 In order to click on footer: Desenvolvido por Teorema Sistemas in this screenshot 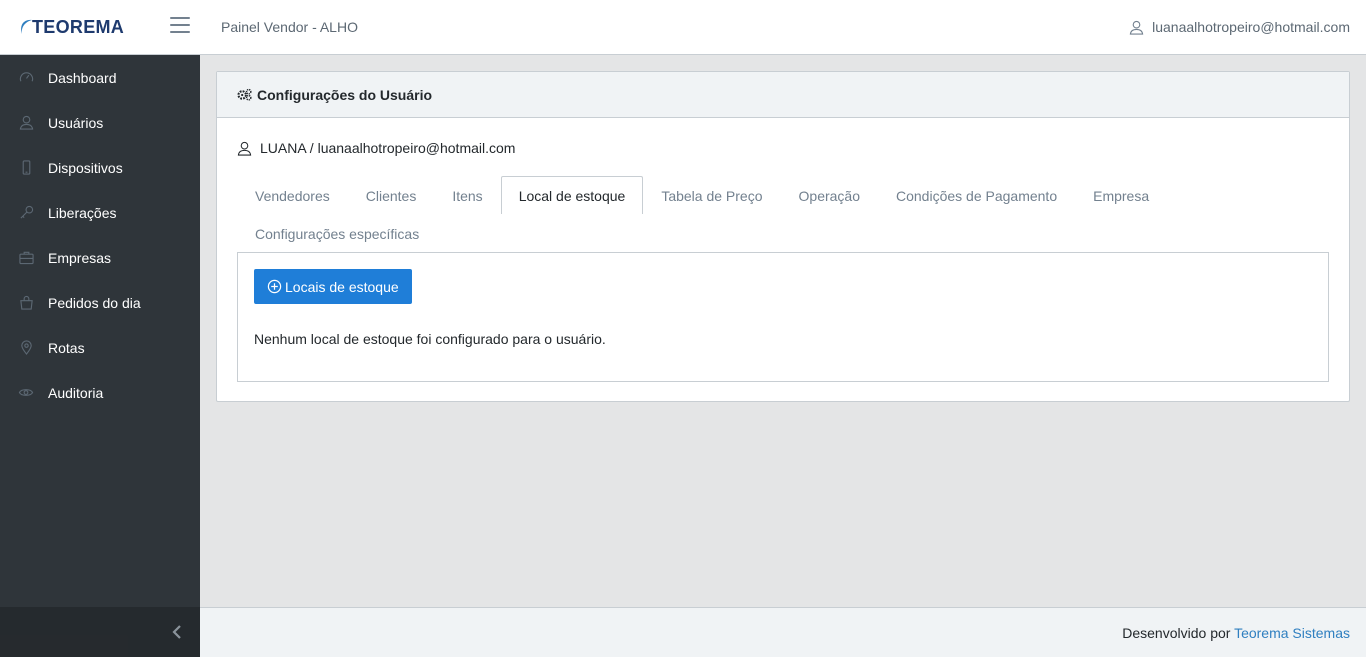, I will do `click(783, 632)`.